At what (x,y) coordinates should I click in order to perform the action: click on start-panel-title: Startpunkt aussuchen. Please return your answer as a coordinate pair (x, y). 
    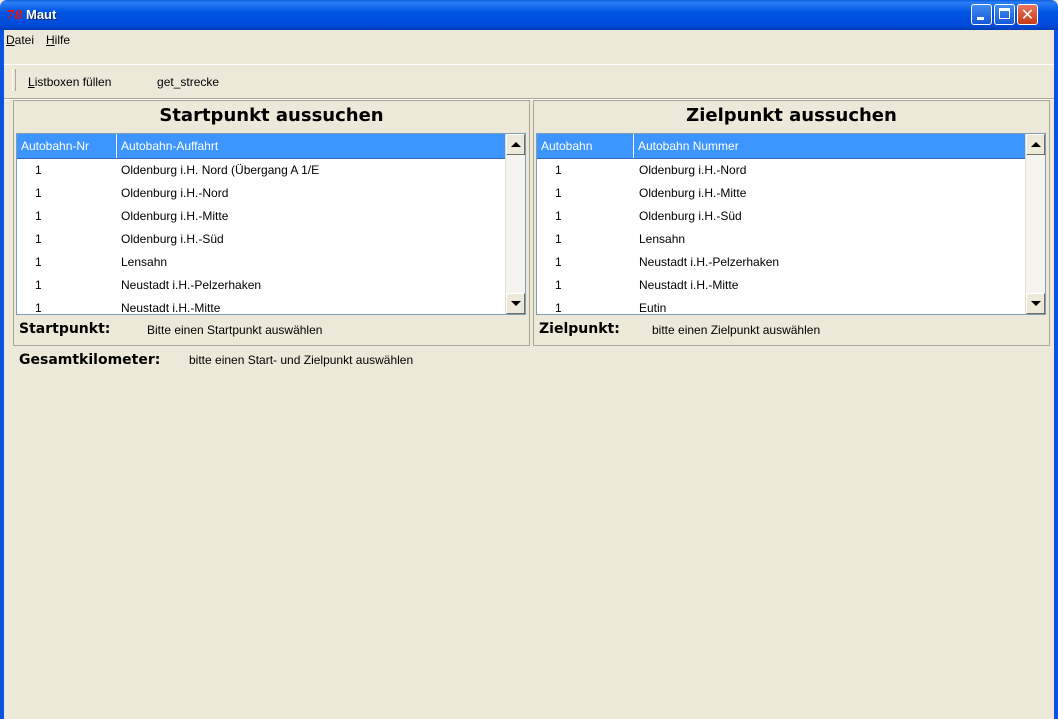
    Looking at the image, I should click on (271, 115).